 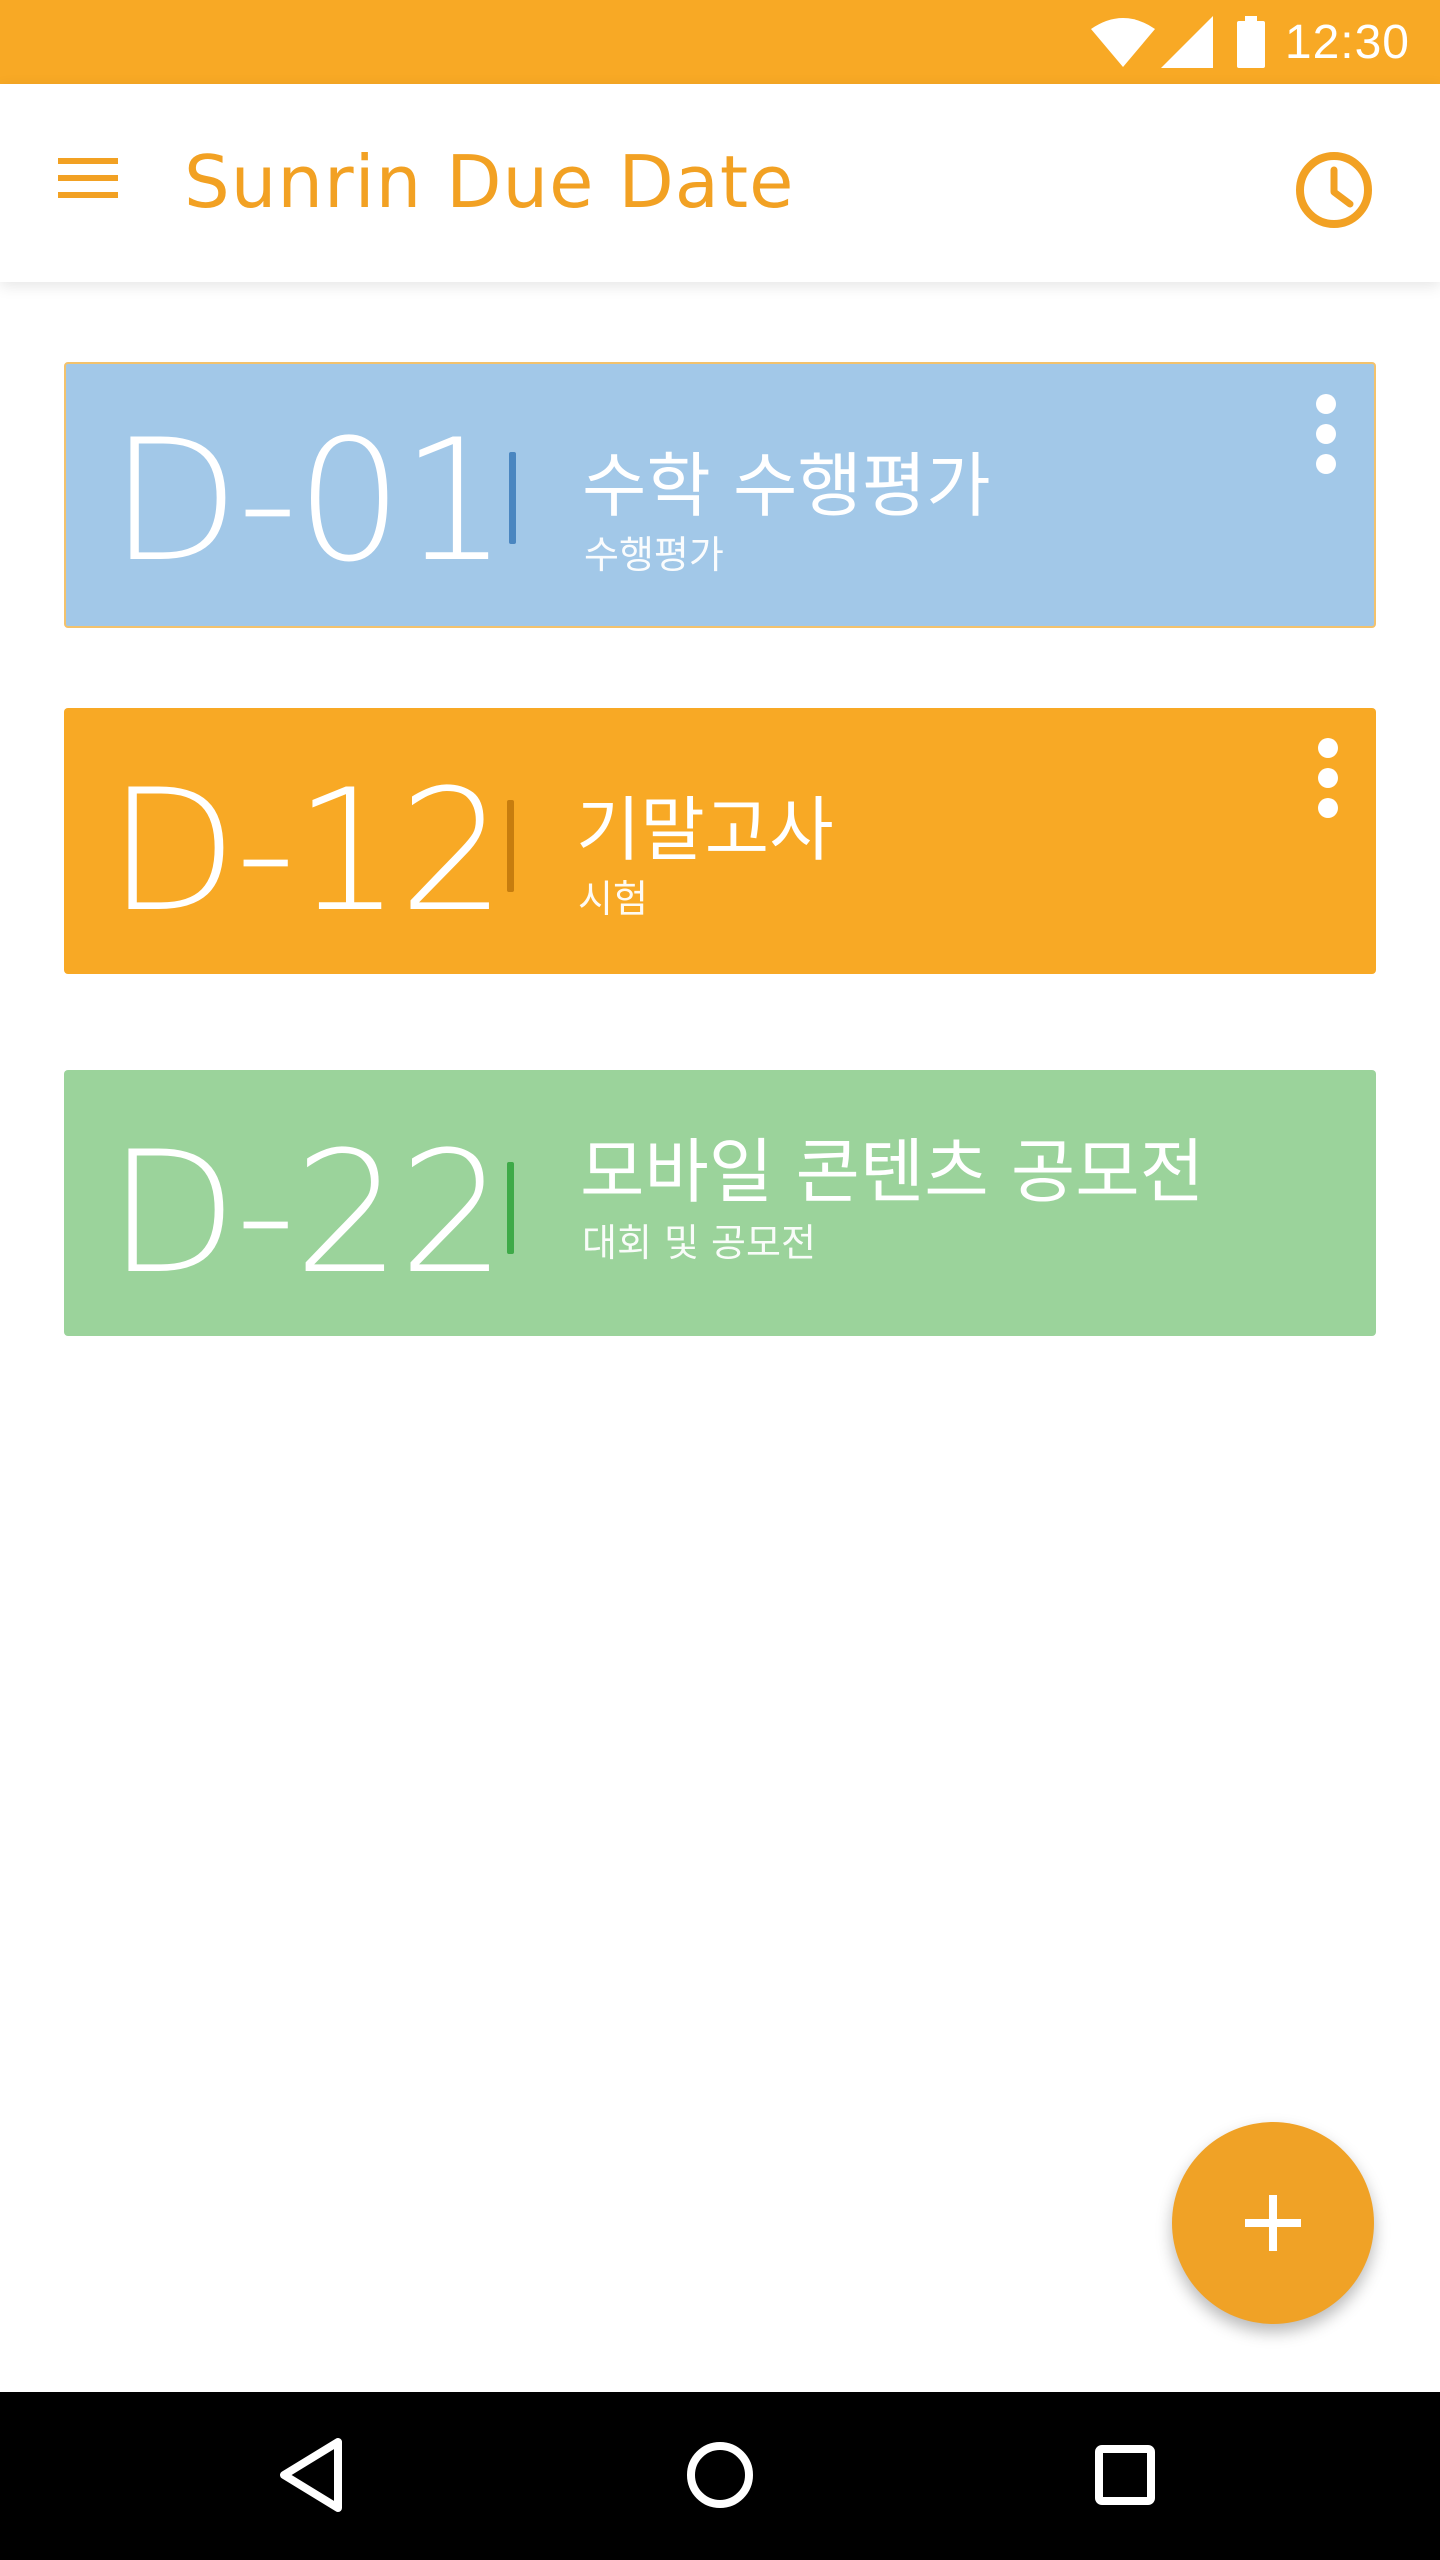 What do you see at coordinates (1186, 42) in the screenshot?
I see `cell-signal-icon` at bounding box center [1186, 42].